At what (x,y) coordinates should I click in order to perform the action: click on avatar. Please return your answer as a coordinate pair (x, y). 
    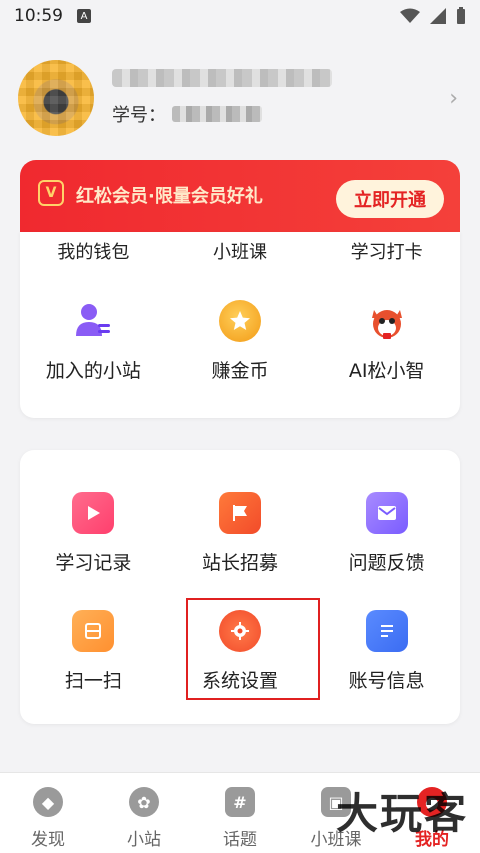
    Looking at the image, I should click on (56, 98).